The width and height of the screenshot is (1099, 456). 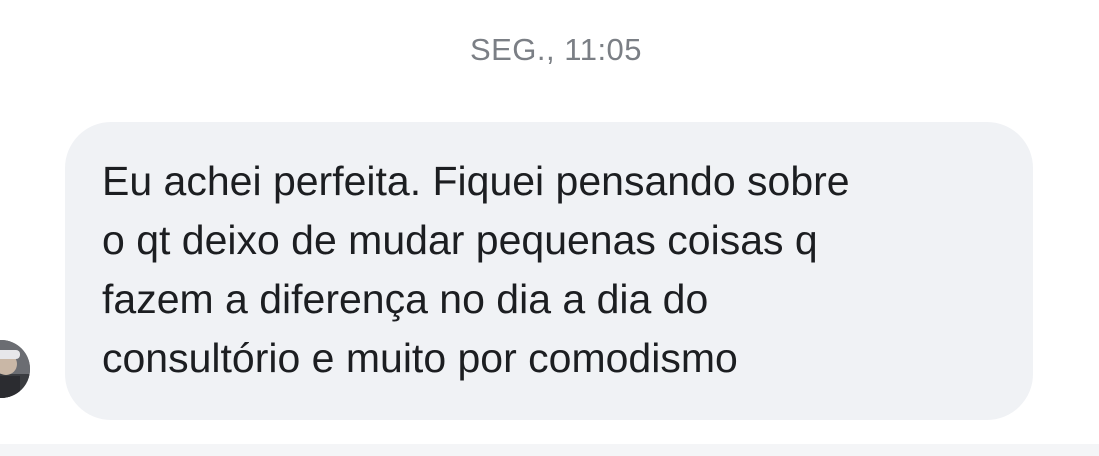 I want to click on contact-avatar-icon, so click(x=15, y=369).